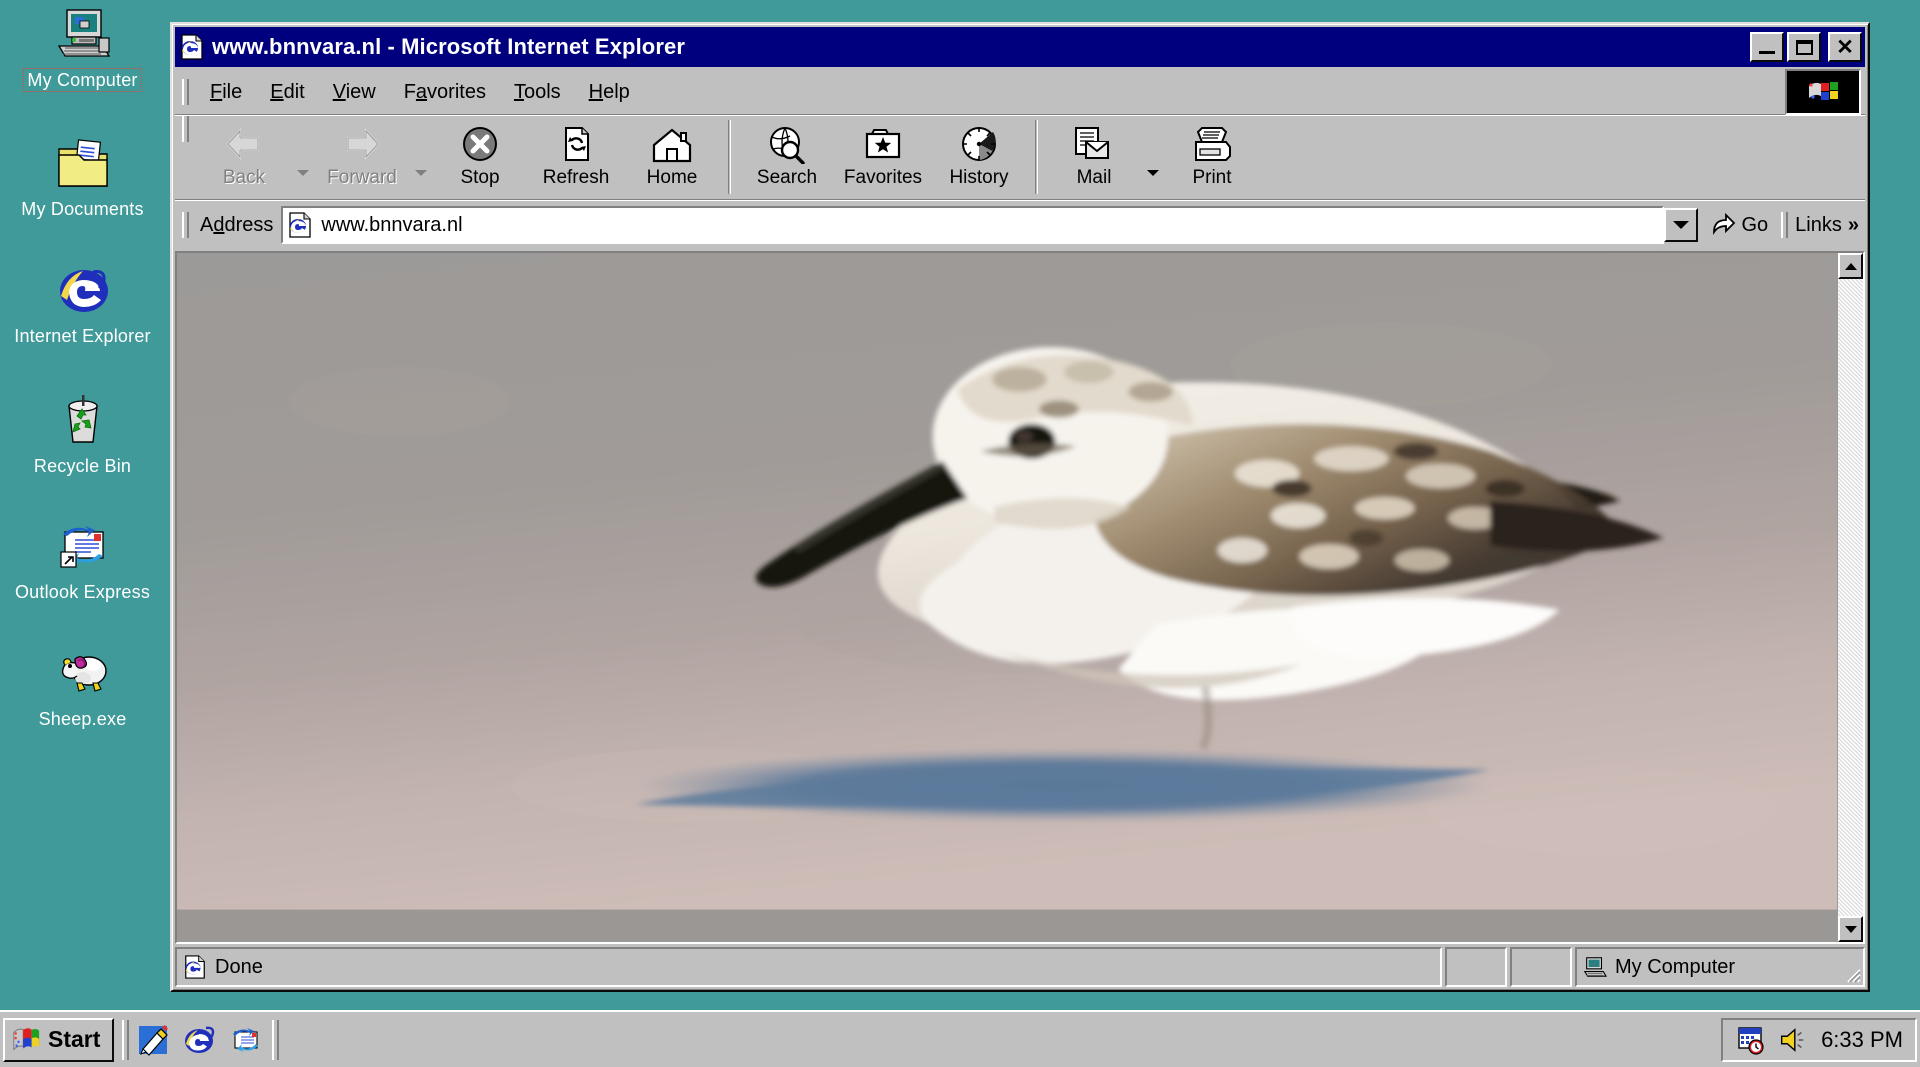 The width and height of the screenshot is (1920, 1067). I want to click on toolbar-stop-button: Stop, so click(480, 157).